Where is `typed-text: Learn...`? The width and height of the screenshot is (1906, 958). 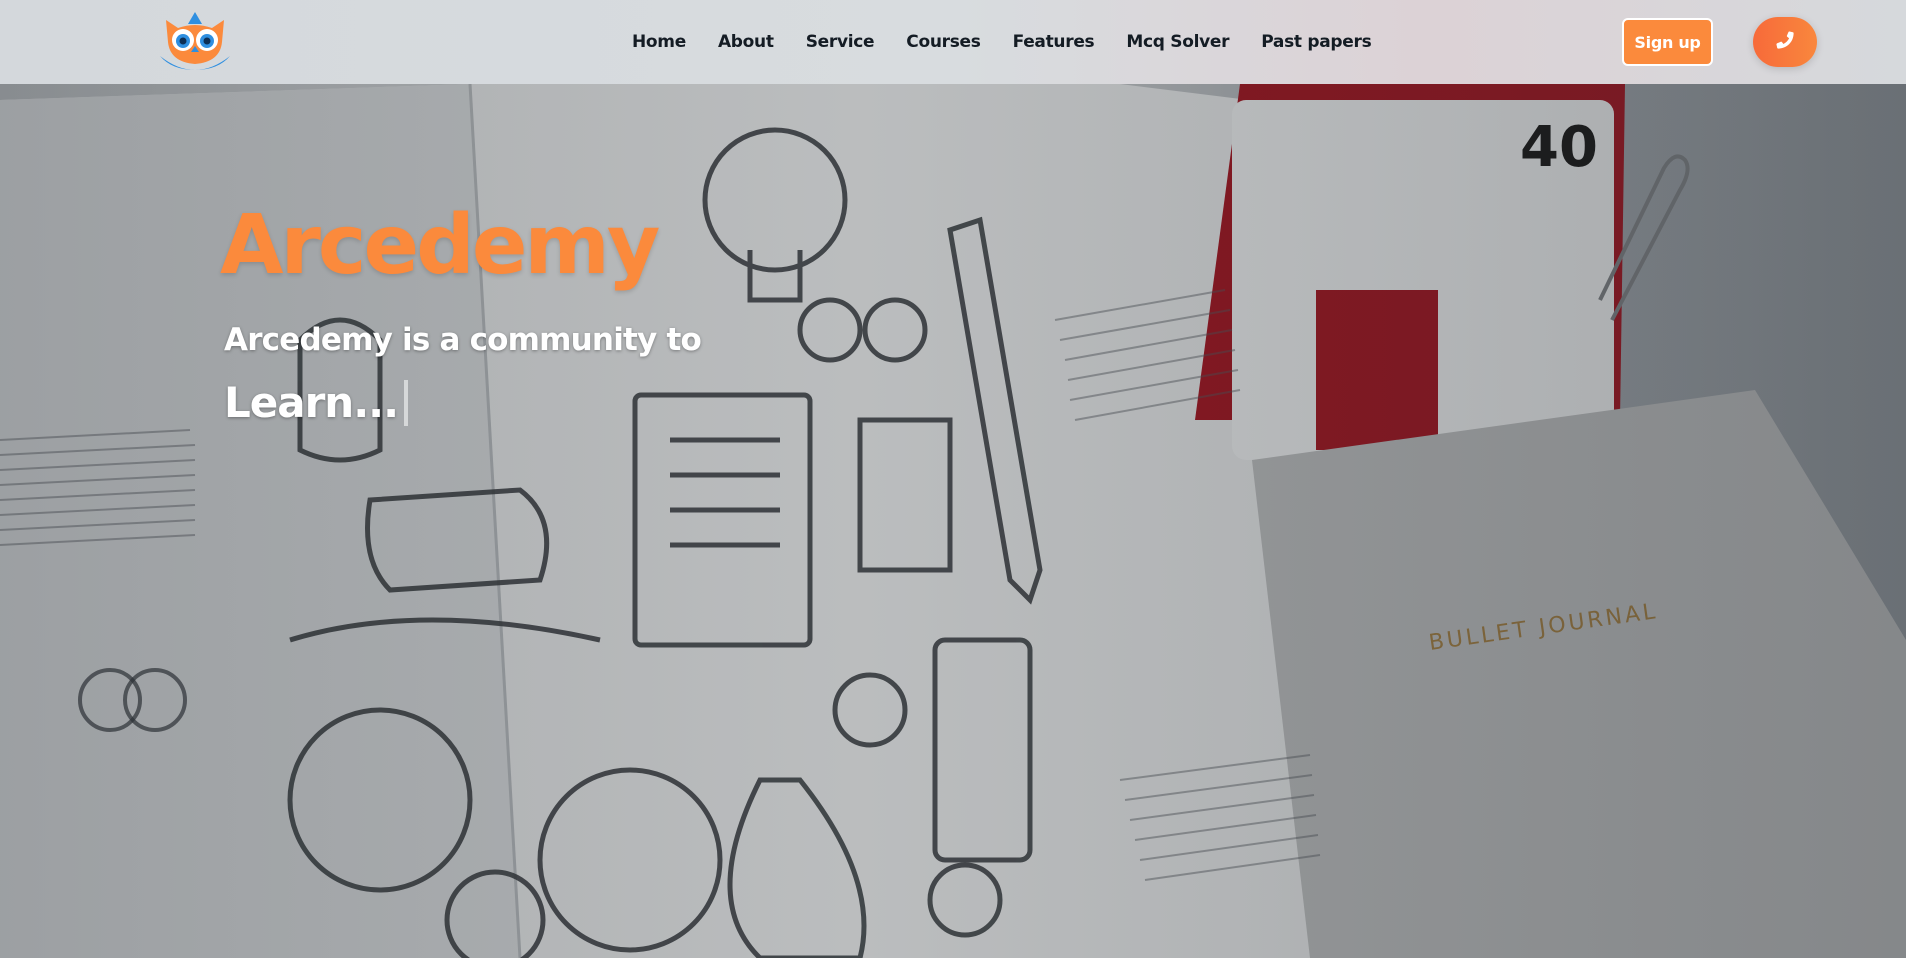
typed-text: Learn... is located at coordinates (311, 402).